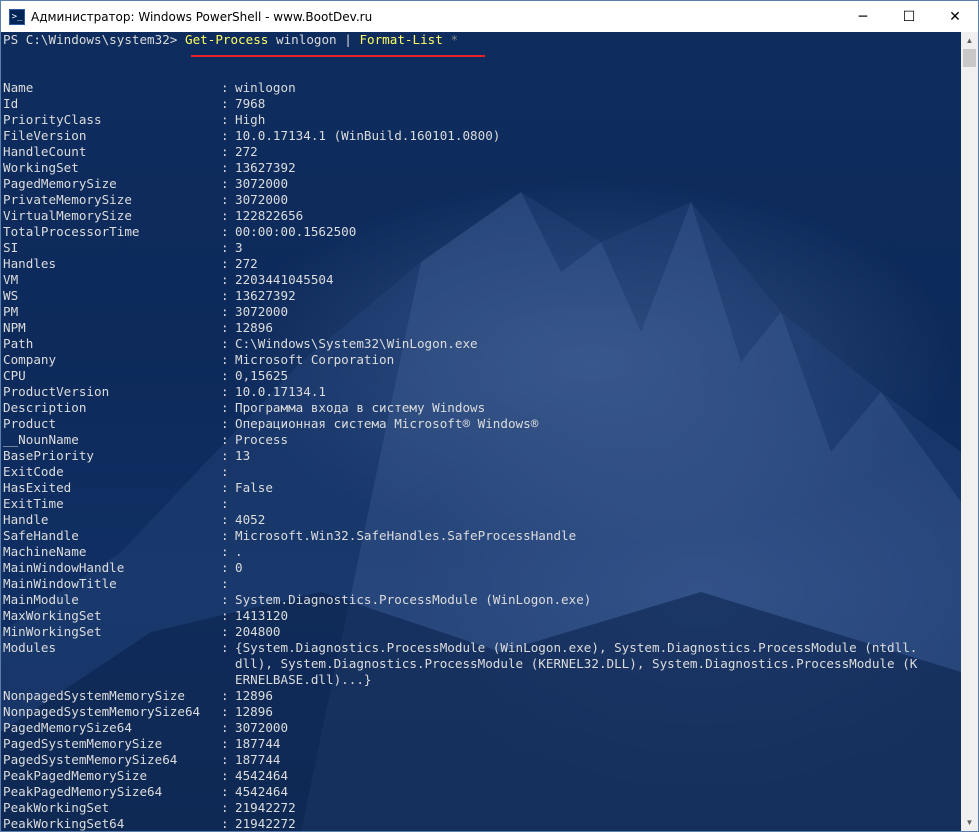 This screenshot has width=979, height=832. Describe the element at coordinates (102, 711) in the screenshot. I see `property-name: NonpagedSystemMemorySize64` at that location.